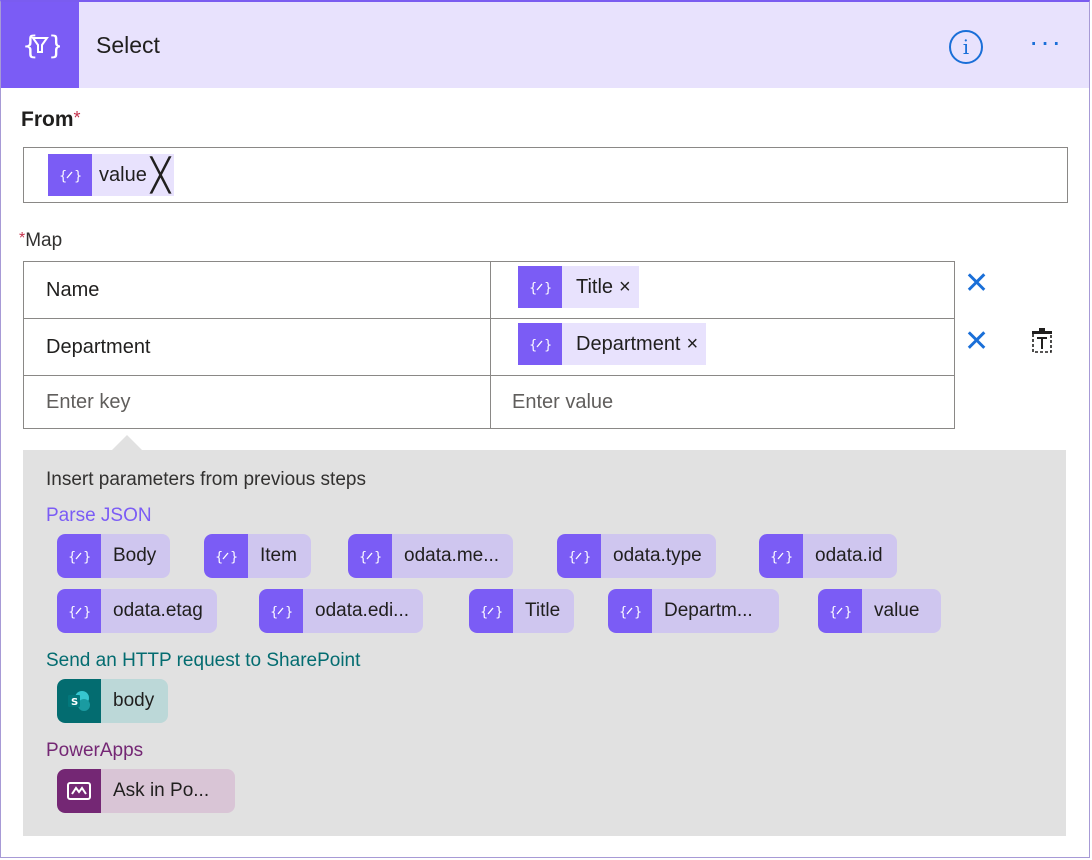  What do you see at coordinates (522, 611) in the screenshot?
I see `dynamic-token: {} Title` at bounding box center [522, 611].